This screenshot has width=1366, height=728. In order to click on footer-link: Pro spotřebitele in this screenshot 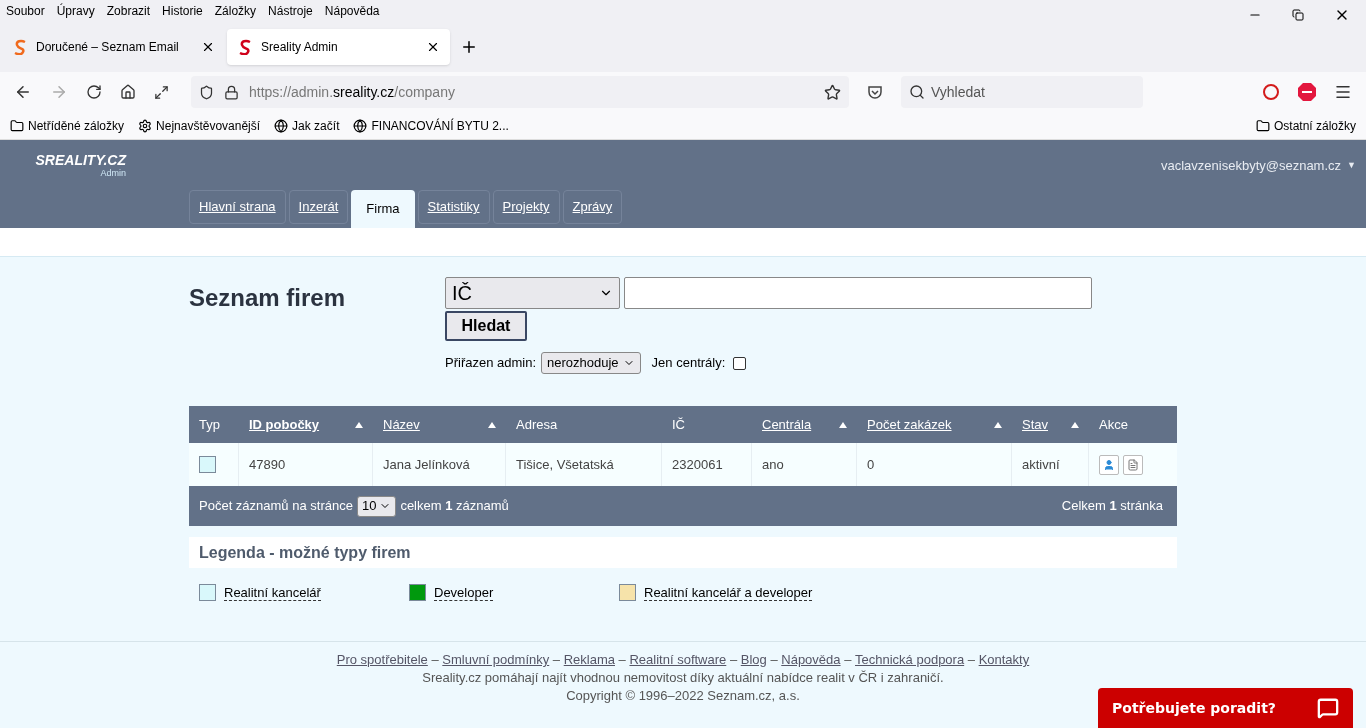, I will do `click(382, 660)`.